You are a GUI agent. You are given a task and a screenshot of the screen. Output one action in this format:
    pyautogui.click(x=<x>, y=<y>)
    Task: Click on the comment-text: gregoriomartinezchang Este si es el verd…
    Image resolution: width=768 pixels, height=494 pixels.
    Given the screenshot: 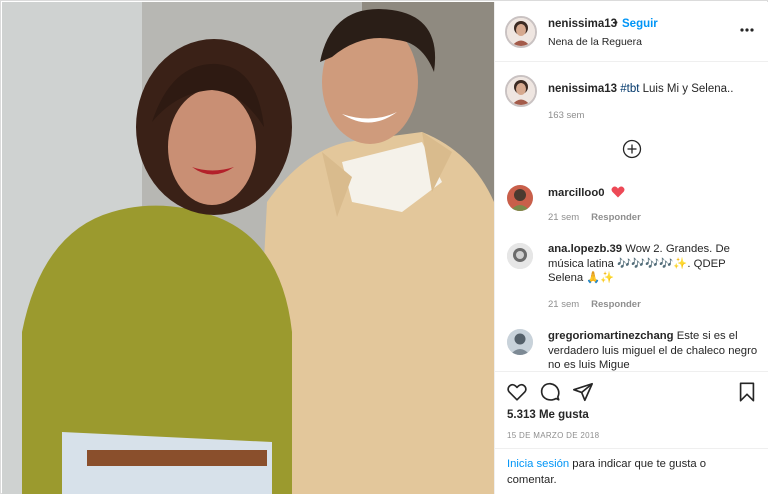 What is the action you would take?
    pyautogui.click(x=655, y=350)
    